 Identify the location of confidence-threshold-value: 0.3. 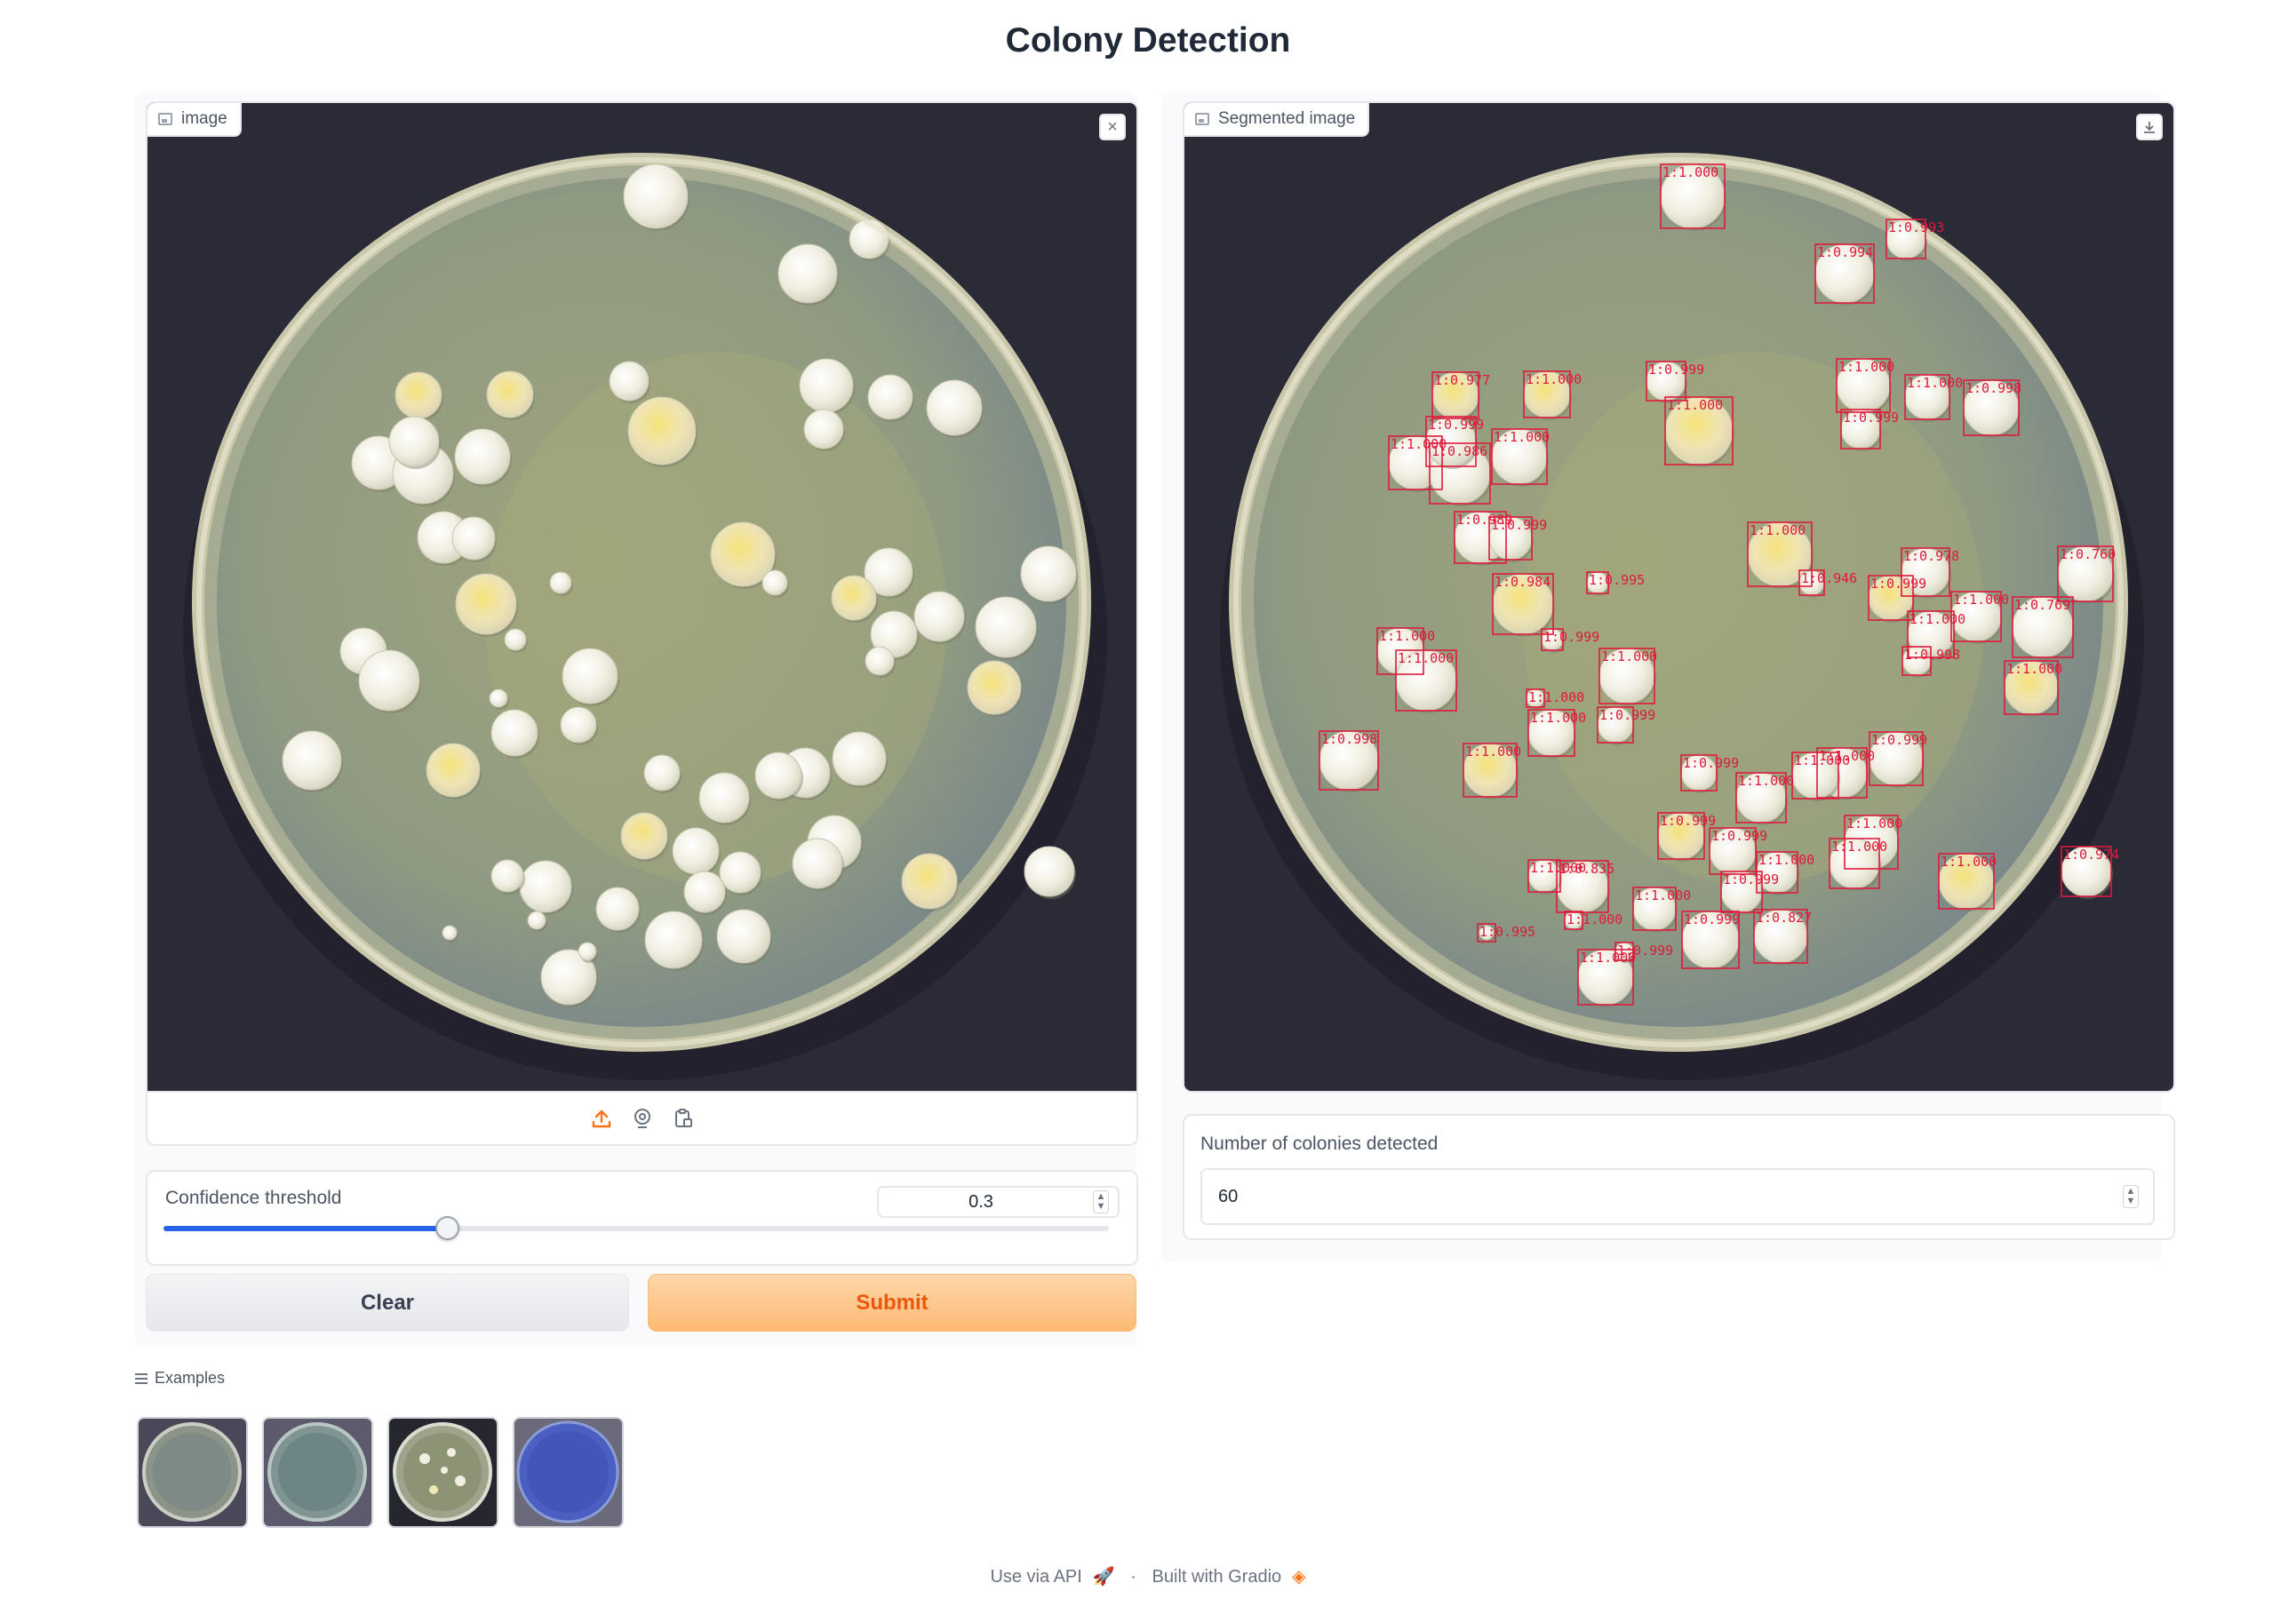
(981, 1201).